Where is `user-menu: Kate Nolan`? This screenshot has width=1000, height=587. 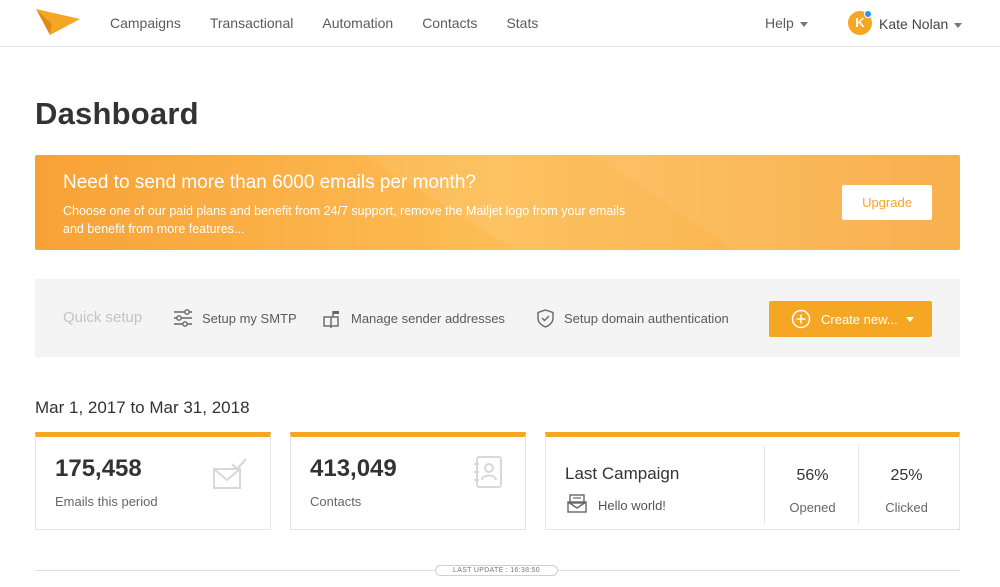 user-menu: Kate Nolan is located at coordinates (921, 24).